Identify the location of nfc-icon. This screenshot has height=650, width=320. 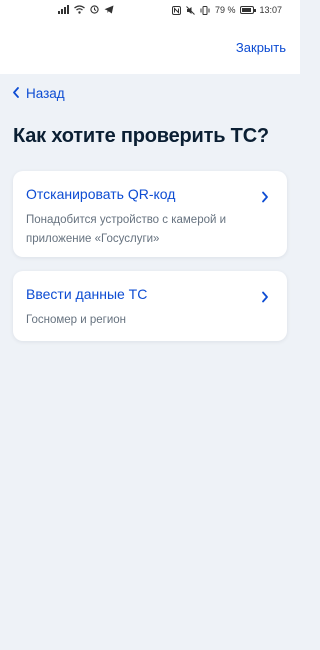
(176, 10).